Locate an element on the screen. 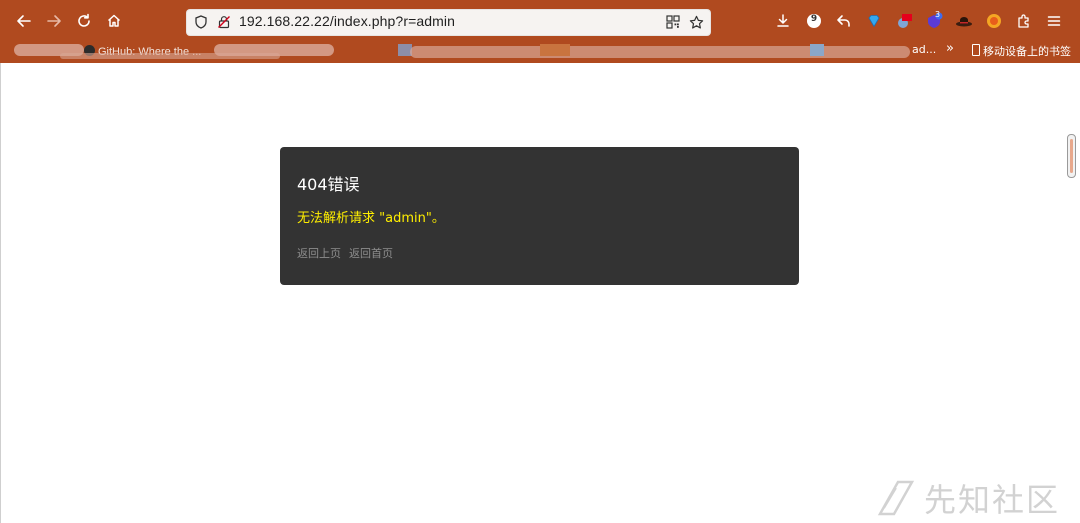  url-text: 192.168.22.22/index.php?r=admin is located at coordinates (347, 21).